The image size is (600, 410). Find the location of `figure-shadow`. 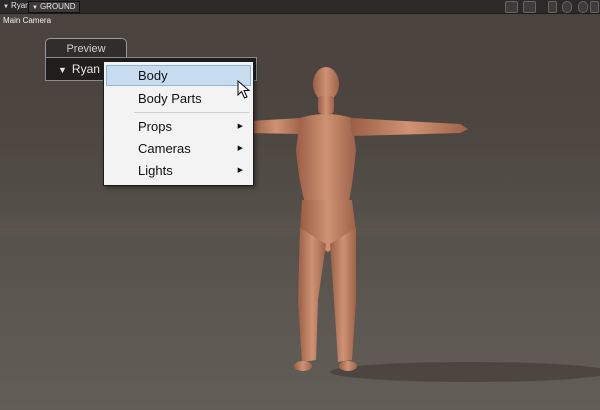

figure-shadow is located at coordinates (465, 372).